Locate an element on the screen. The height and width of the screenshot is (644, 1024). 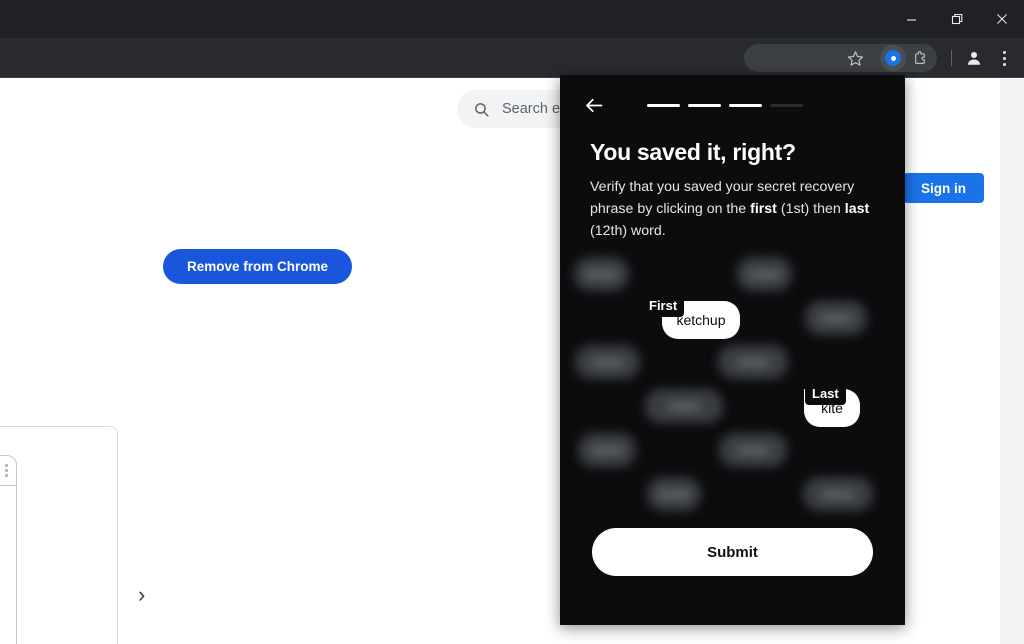
page-title: You saved it, right? is located at coordinates (693, 152).